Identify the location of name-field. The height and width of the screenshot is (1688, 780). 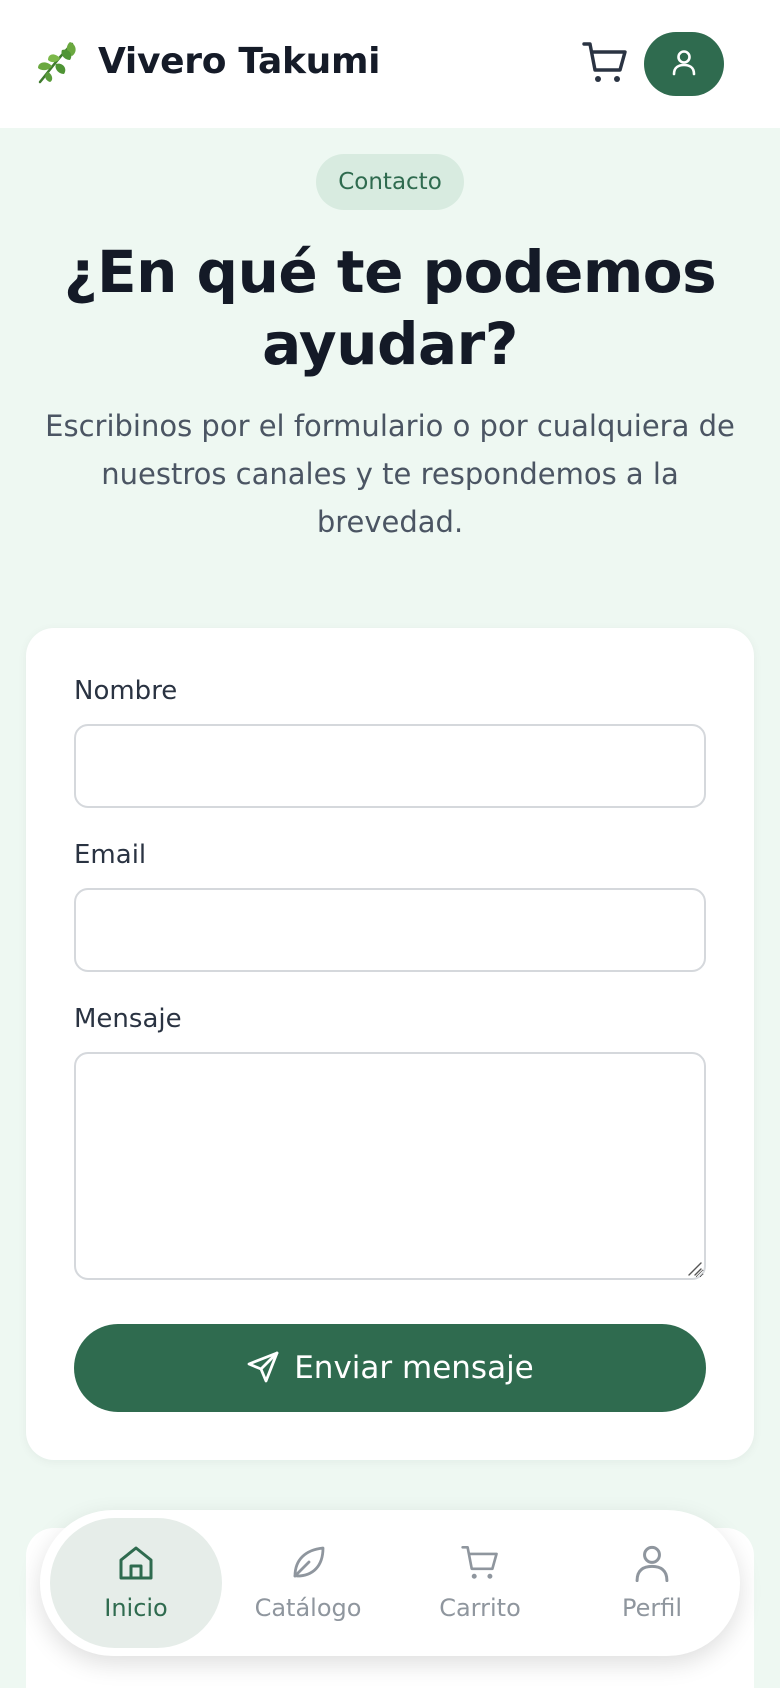
(390, 766).